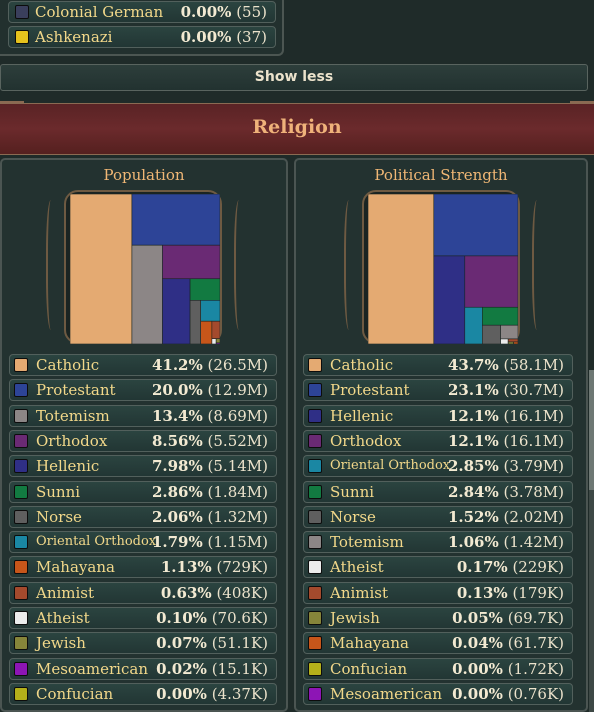  I want to click on religion-row: Totemism 13.4% (8.69M), so click(143, 415).